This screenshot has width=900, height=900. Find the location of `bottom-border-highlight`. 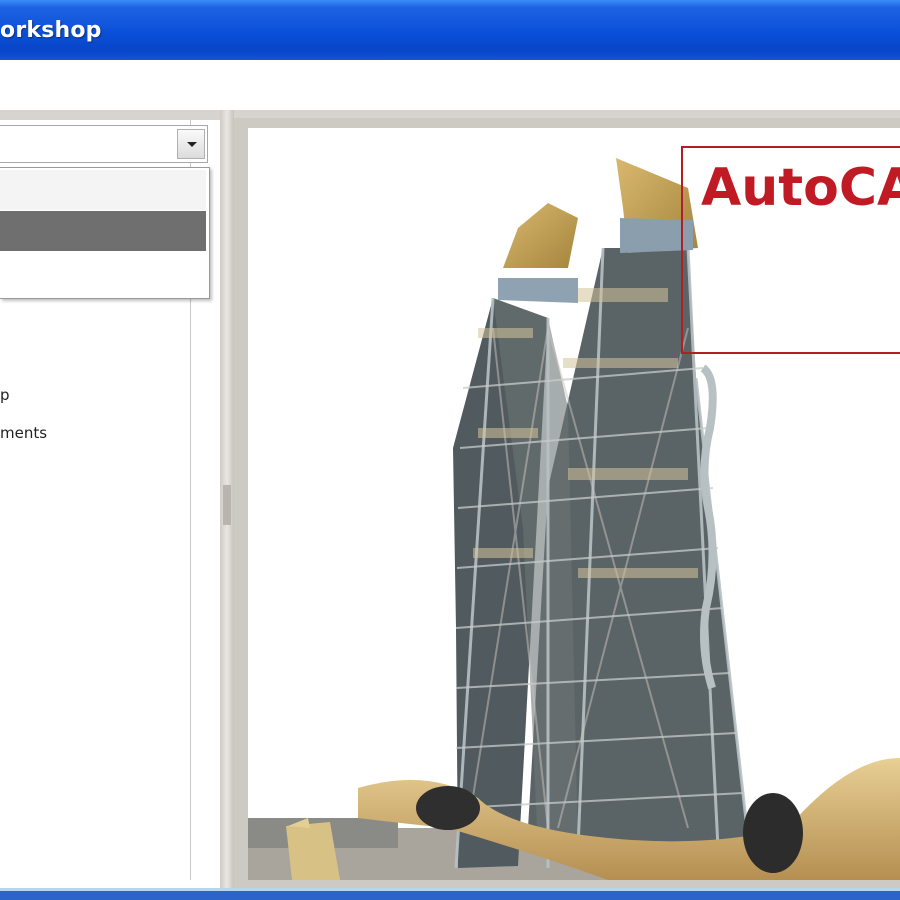

bottom-border-highlight is located at coordinates (450, 889).